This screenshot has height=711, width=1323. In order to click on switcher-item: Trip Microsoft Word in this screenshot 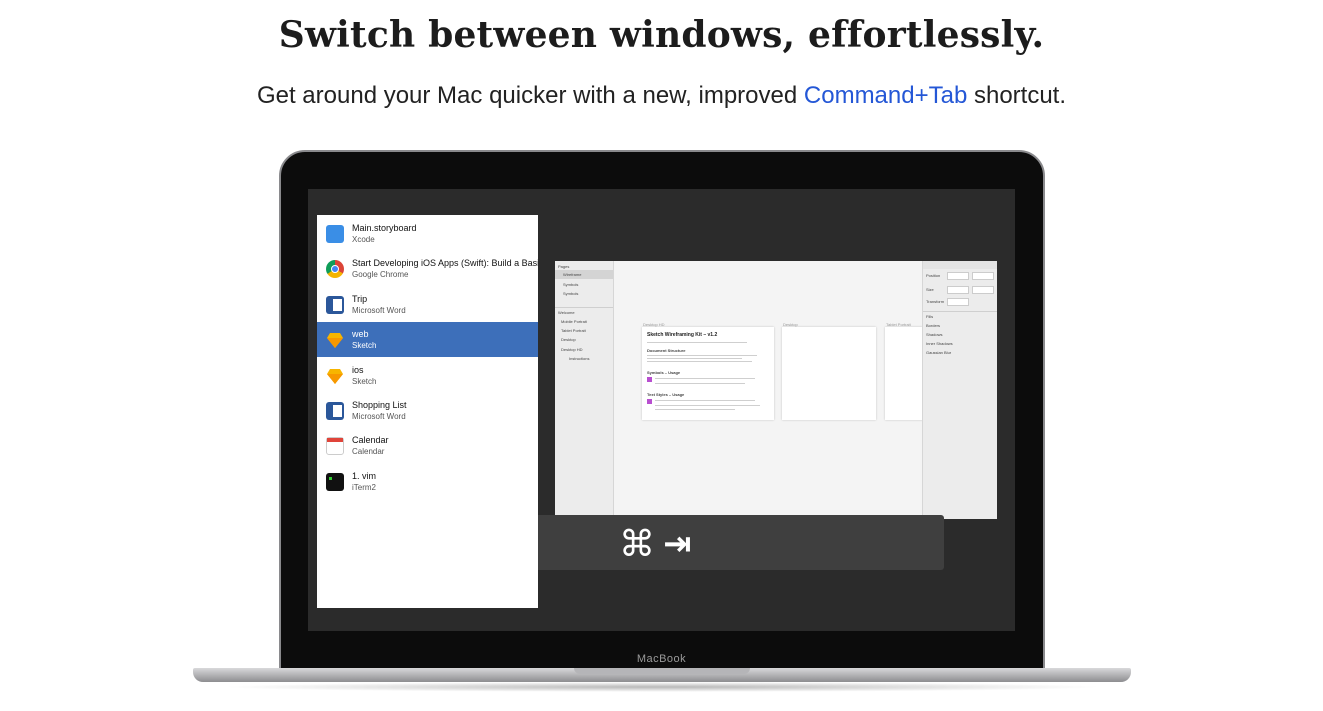, I will do `click(427, 304)`.